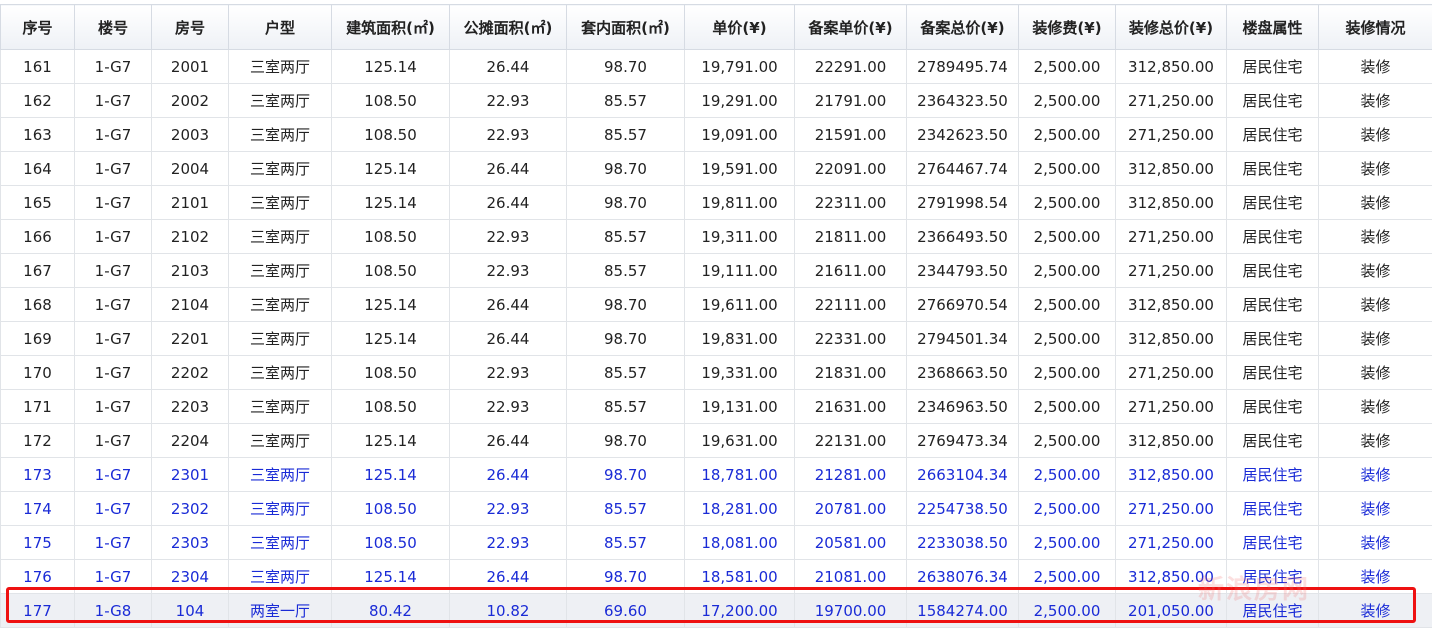  Describe the element at coordinates (1375, 27) in the screenshot. I see `col-header-decoration-status: 装修情况` at that location.